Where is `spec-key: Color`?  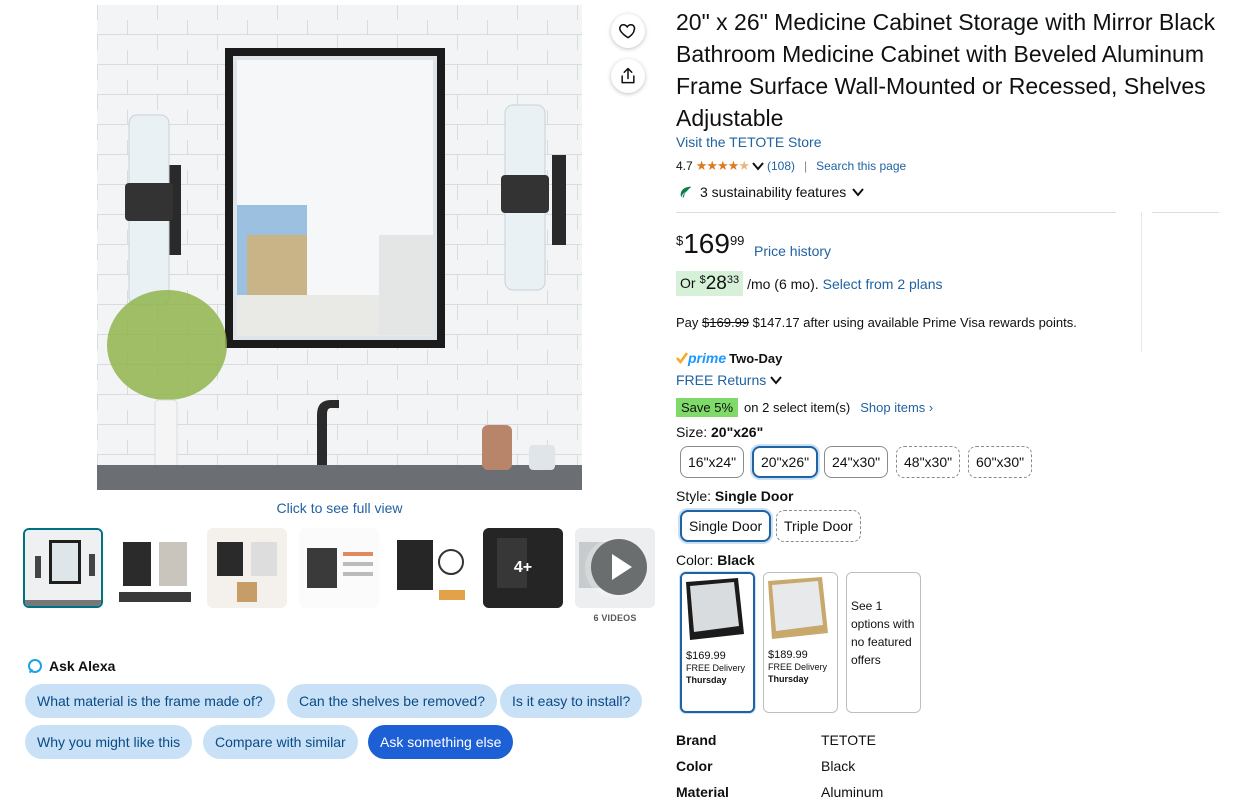
spec-key: Color is located at coordinates (694, 766).